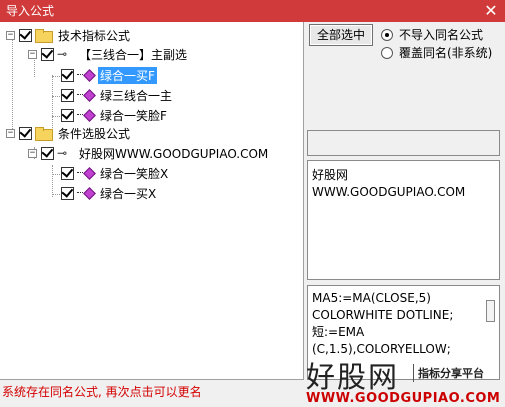  I want to click on item-label: 绿合一笑脸X, so click(134, 173).